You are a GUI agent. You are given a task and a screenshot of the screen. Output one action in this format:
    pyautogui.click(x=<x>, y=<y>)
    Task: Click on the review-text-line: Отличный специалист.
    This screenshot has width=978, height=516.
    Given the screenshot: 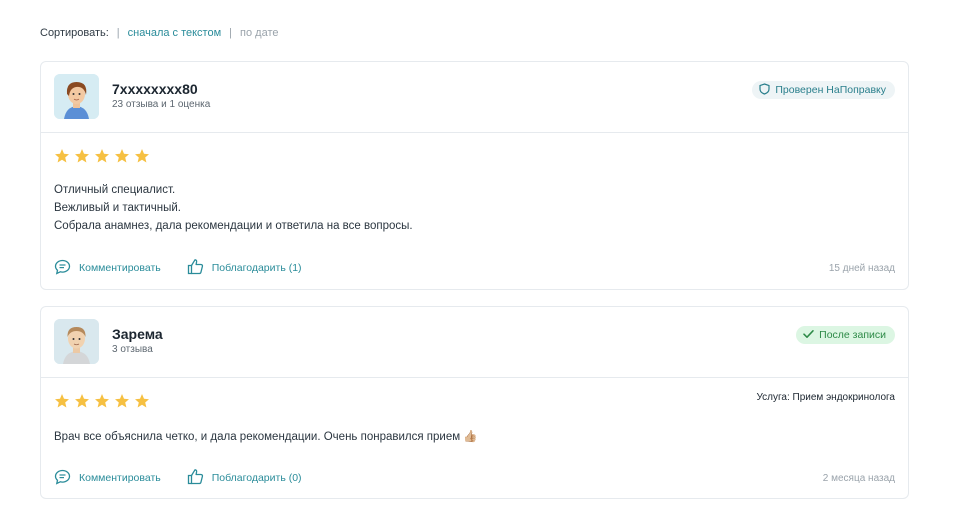 What is the action you would take?
    pyautogui.click(x=115, y=190)
    